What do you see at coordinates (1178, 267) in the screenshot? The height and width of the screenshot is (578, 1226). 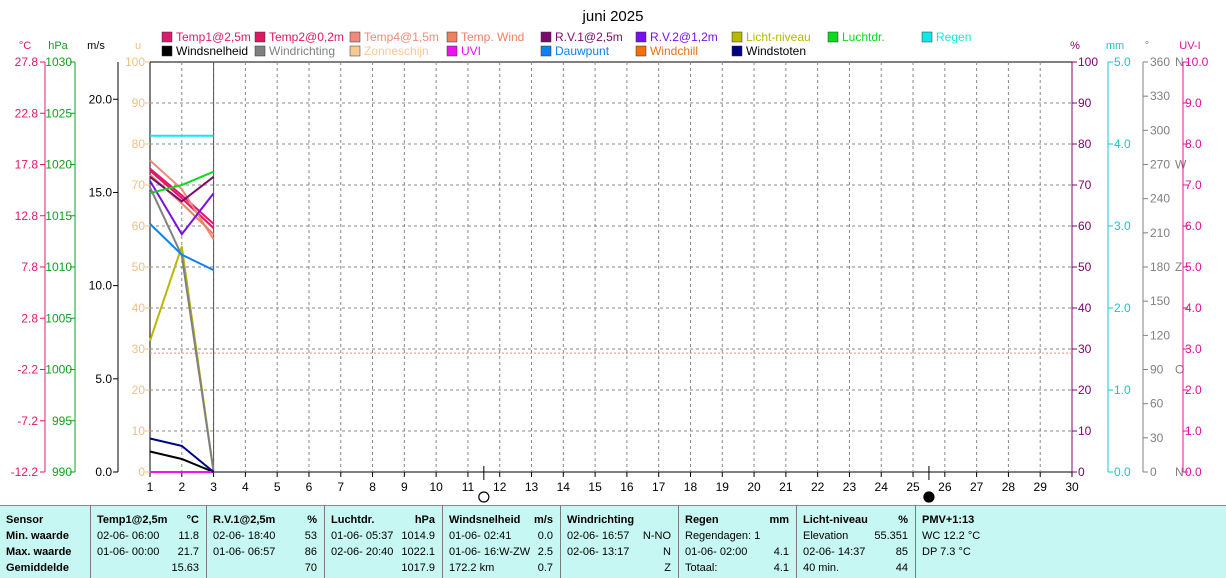 I see `compass-label: Z` at bounding box center [1178, 267].